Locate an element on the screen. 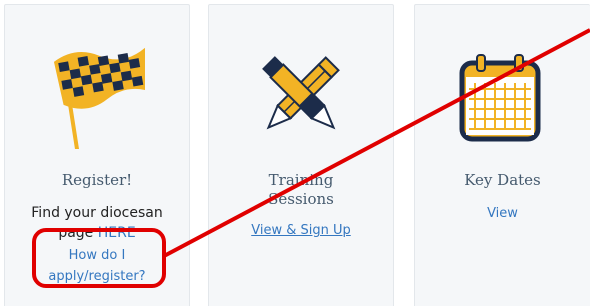  checkered-flag-icon is located at coordinates (99, 98).